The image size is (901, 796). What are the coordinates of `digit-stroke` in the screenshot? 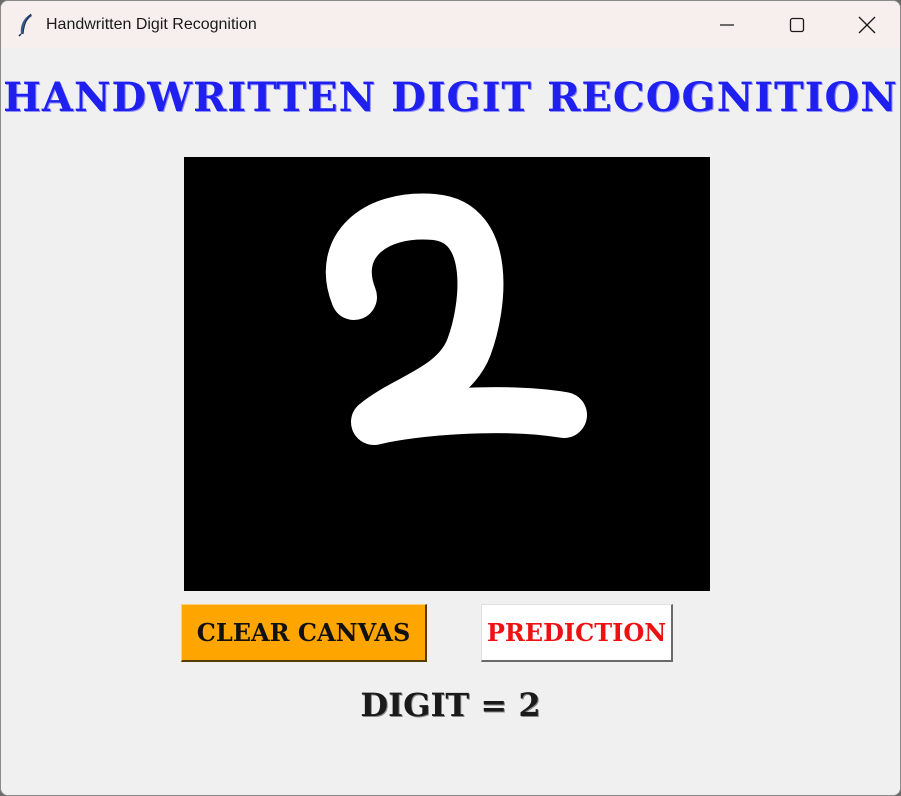 It's located at (456, 319).